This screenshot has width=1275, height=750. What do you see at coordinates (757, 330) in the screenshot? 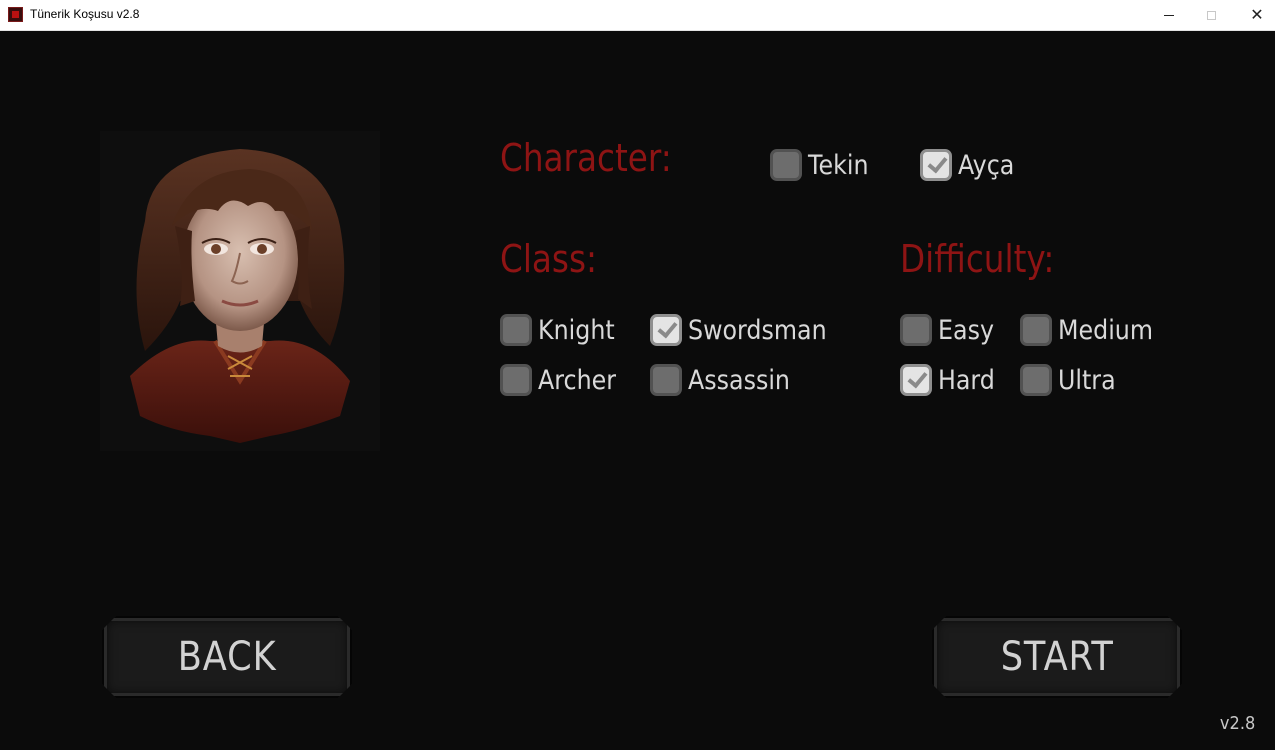
I see `swordsman-label: Swordsman` at bounding box center [757, 330].